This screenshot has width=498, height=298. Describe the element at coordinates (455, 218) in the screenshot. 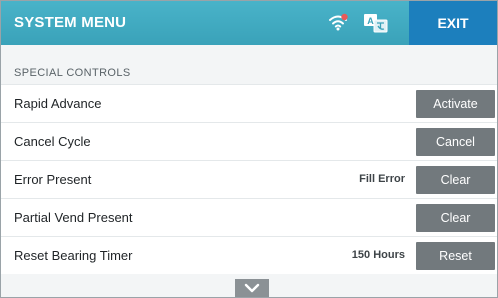

I see `clear-partial-vend-button: Clear` at that location.